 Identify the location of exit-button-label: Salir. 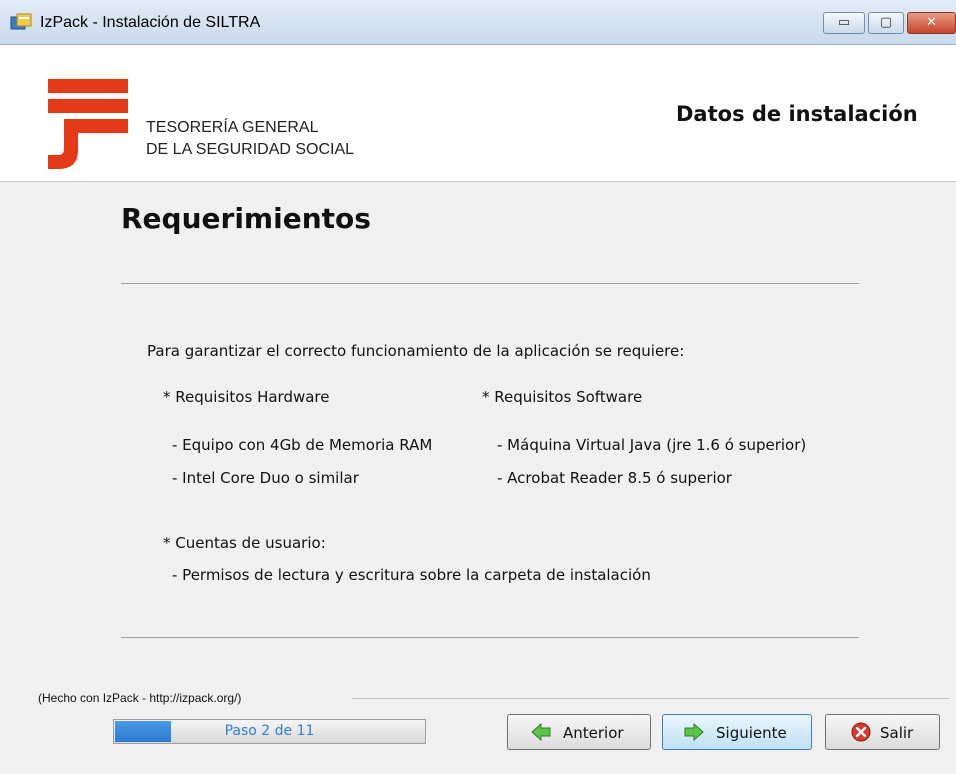
(897, 733).